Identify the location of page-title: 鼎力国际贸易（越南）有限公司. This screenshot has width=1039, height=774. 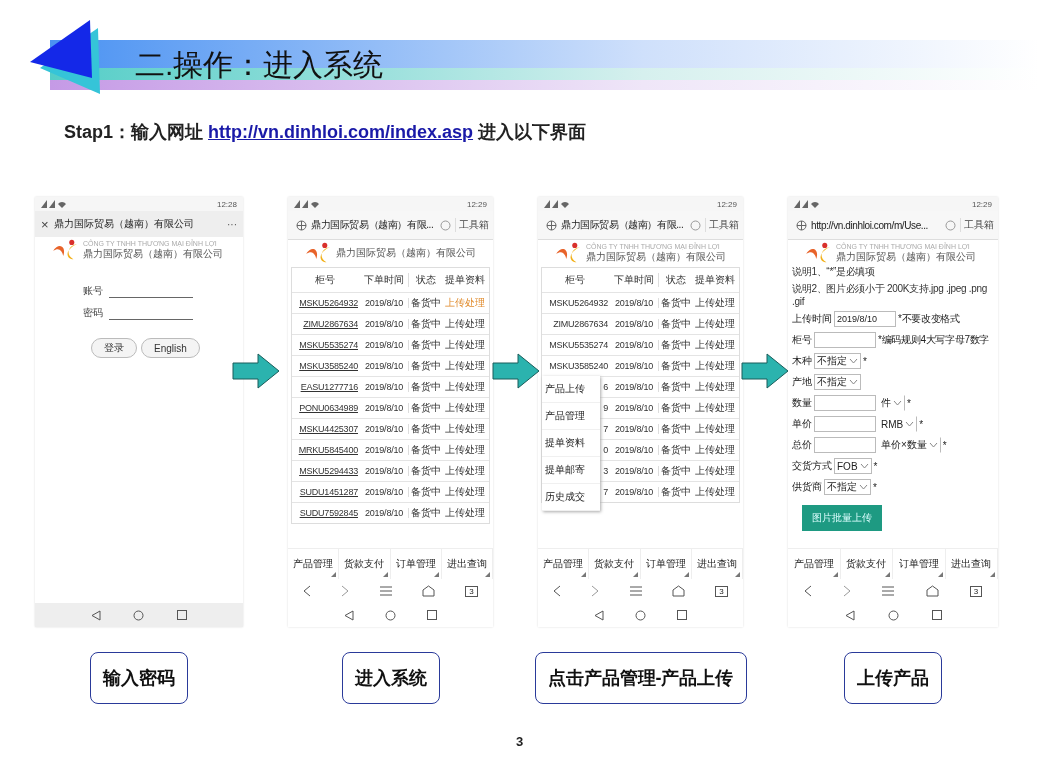
(124, 224).